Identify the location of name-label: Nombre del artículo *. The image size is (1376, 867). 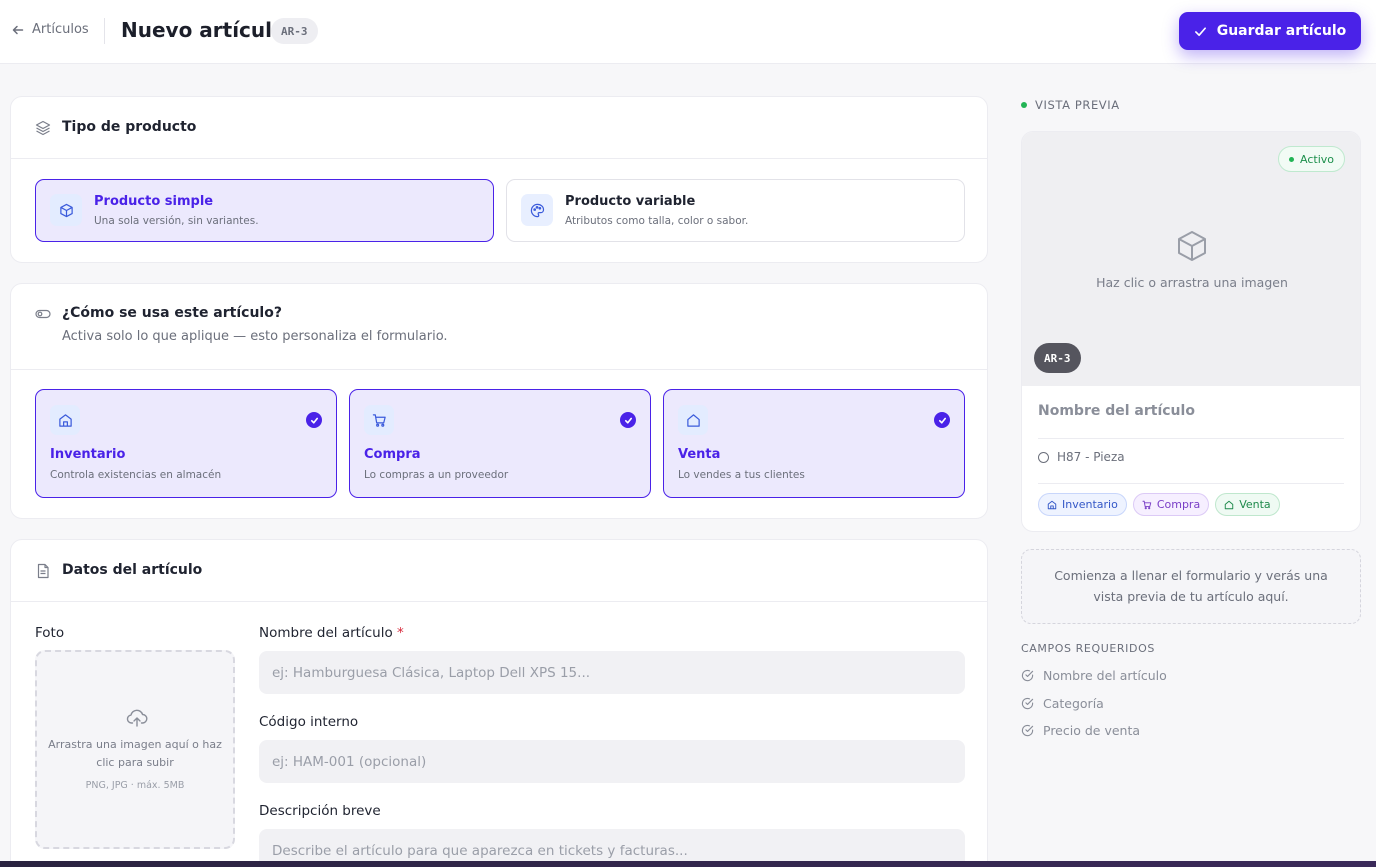
(331, 633).